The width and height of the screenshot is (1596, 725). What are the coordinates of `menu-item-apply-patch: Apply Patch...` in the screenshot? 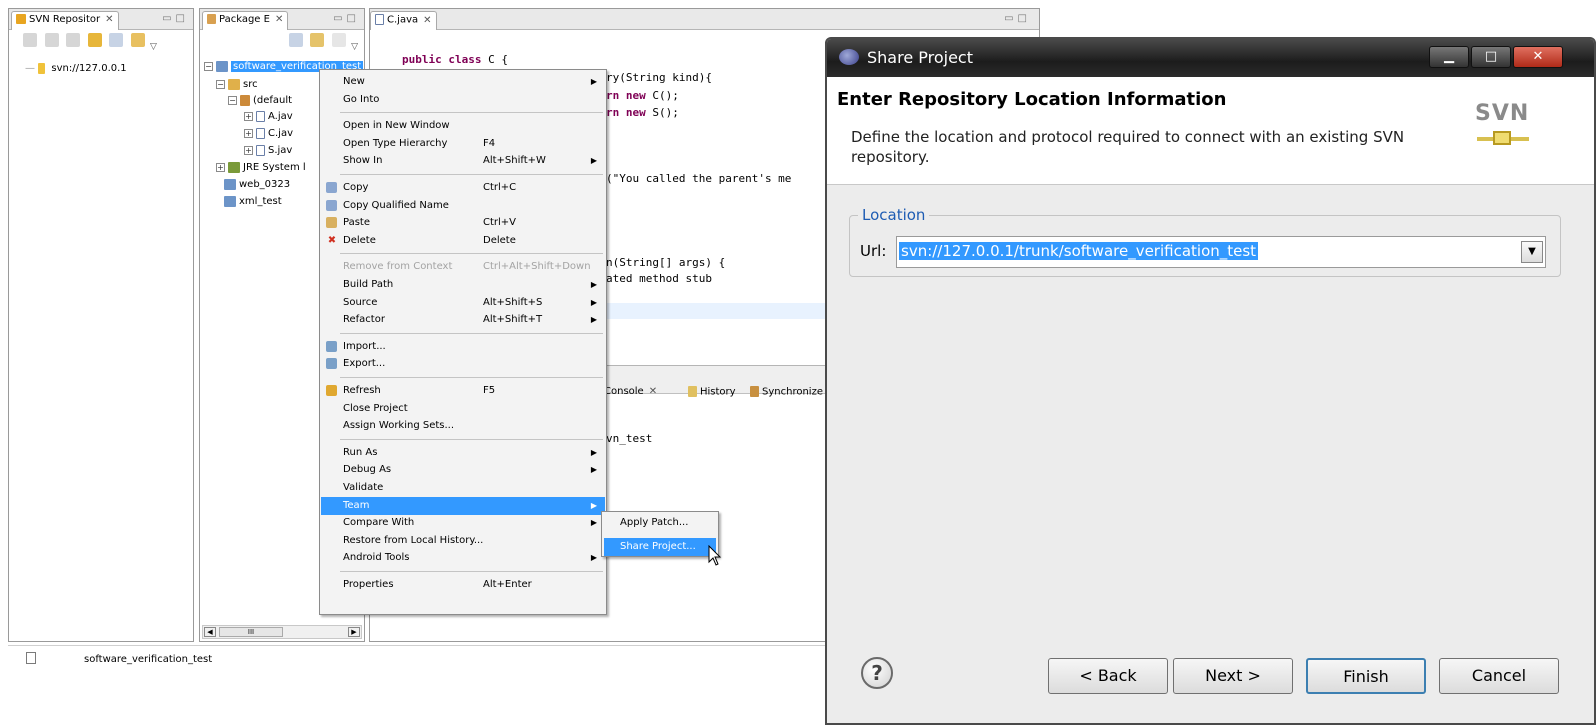 It's located at (660, 523).